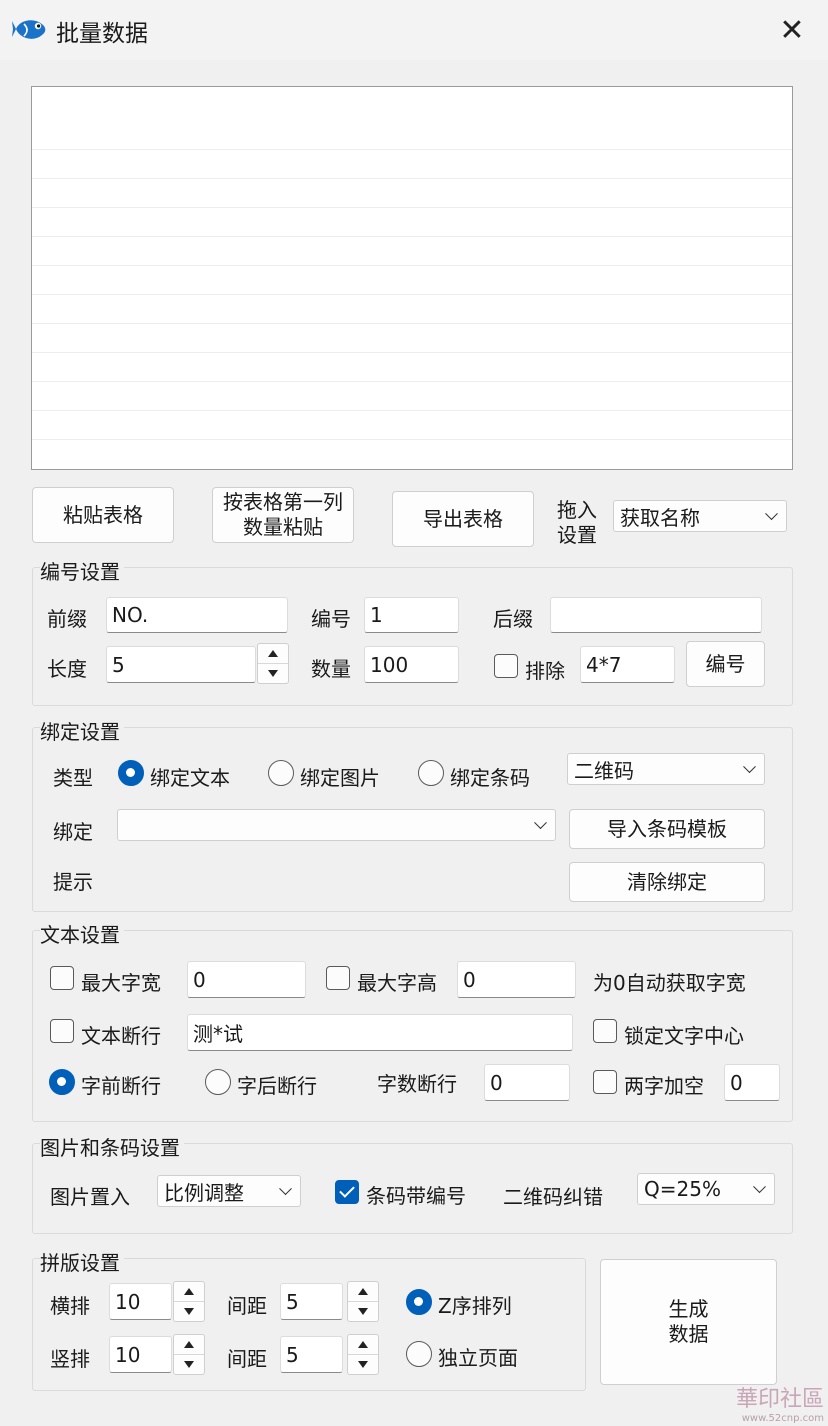  I want to click on z-order-radio, so click(419, 1302).